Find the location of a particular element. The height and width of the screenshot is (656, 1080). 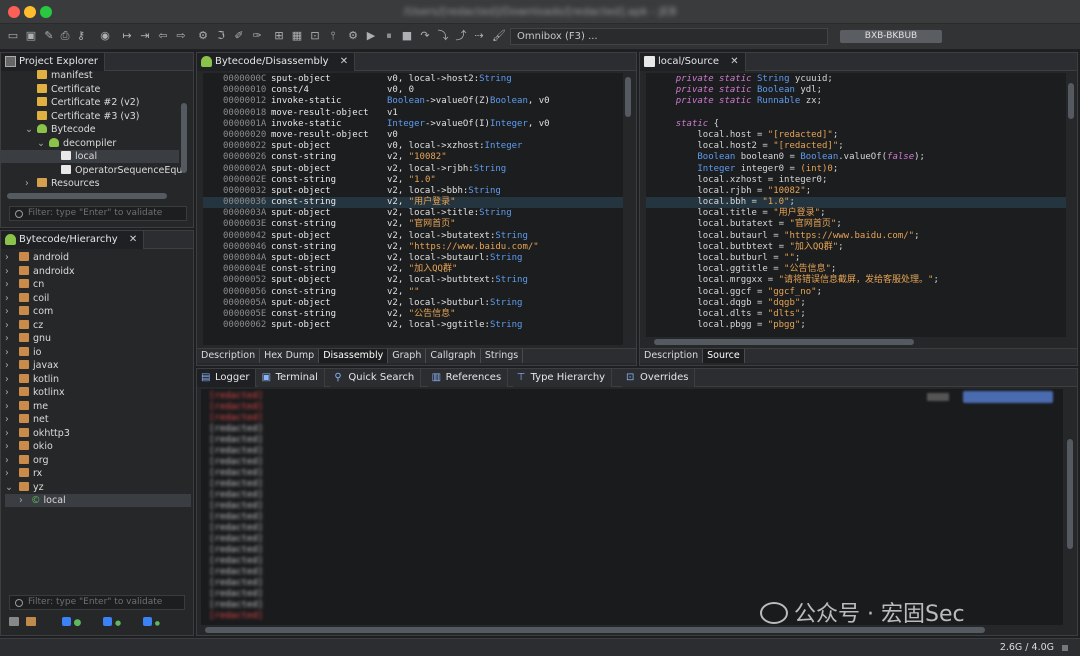

subtab-hex-dump: Hex Dump is located at coordinates (290, 356).